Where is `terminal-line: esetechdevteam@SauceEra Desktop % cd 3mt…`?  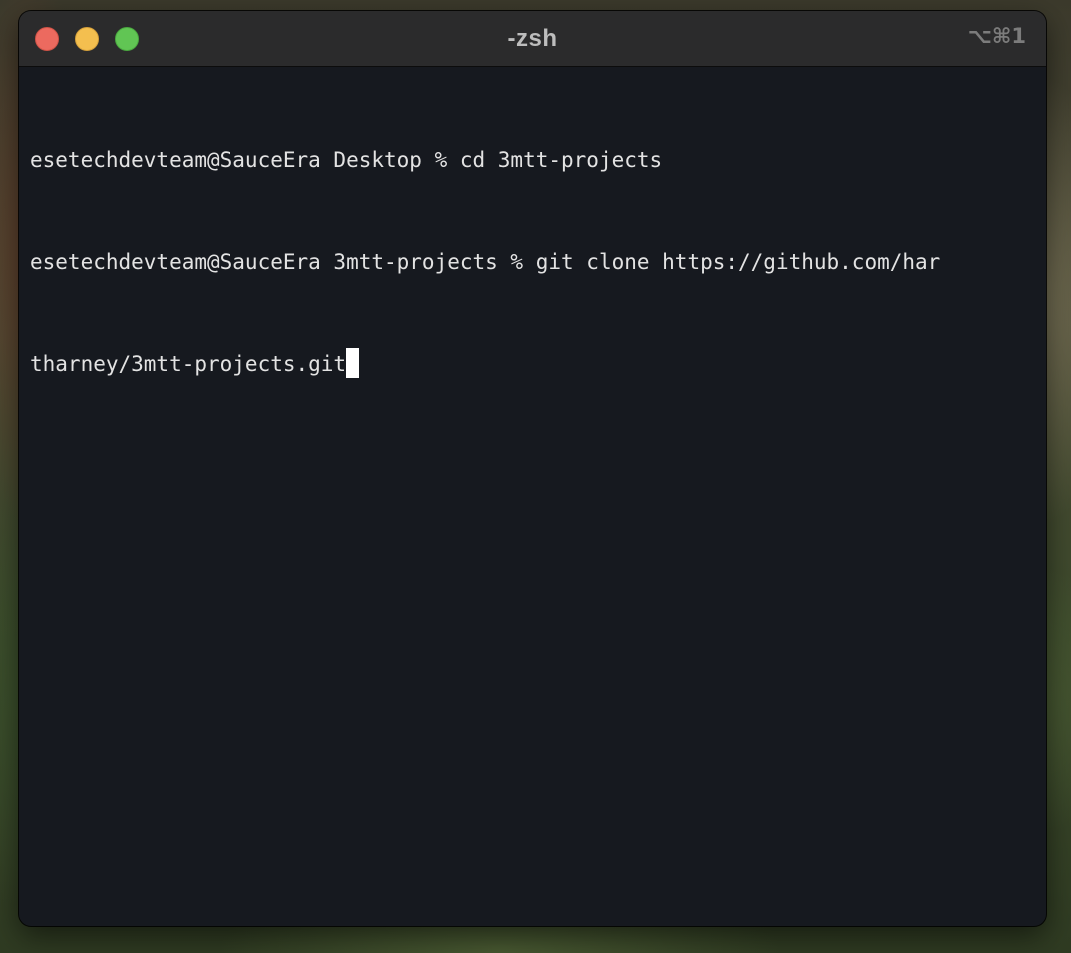
terminal-line: esetechdevteam@SauceEra Desktop % cd 3mt… is located at coordinates (533, 160).